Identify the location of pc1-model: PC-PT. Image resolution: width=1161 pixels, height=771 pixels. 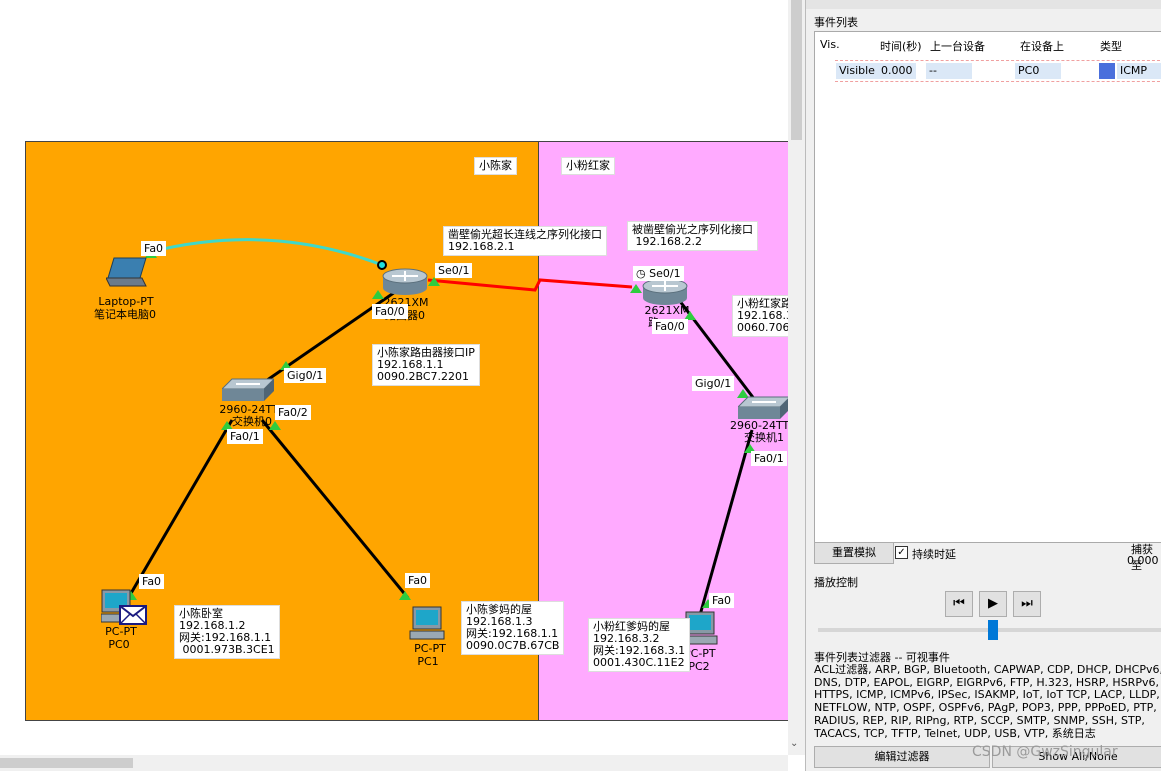
(430, 648).